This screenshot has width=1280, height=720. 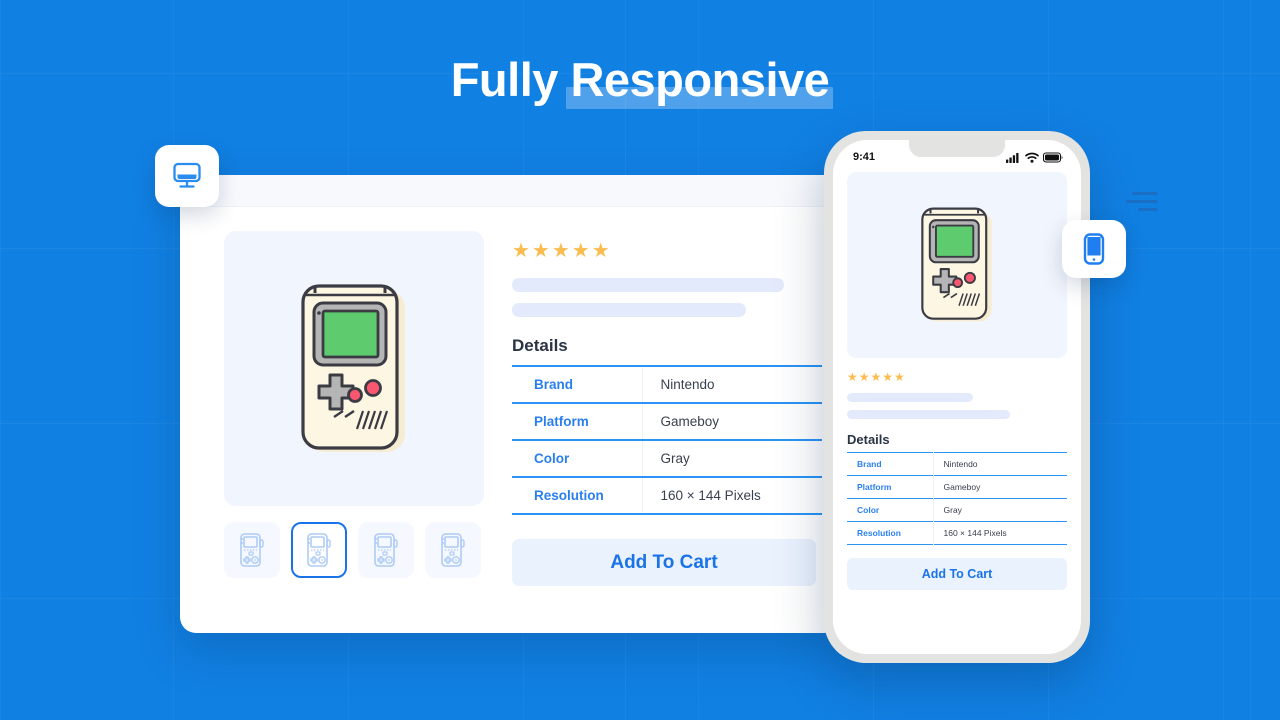 I want to click on thumbnail-strip, so click(x=355, y=550).